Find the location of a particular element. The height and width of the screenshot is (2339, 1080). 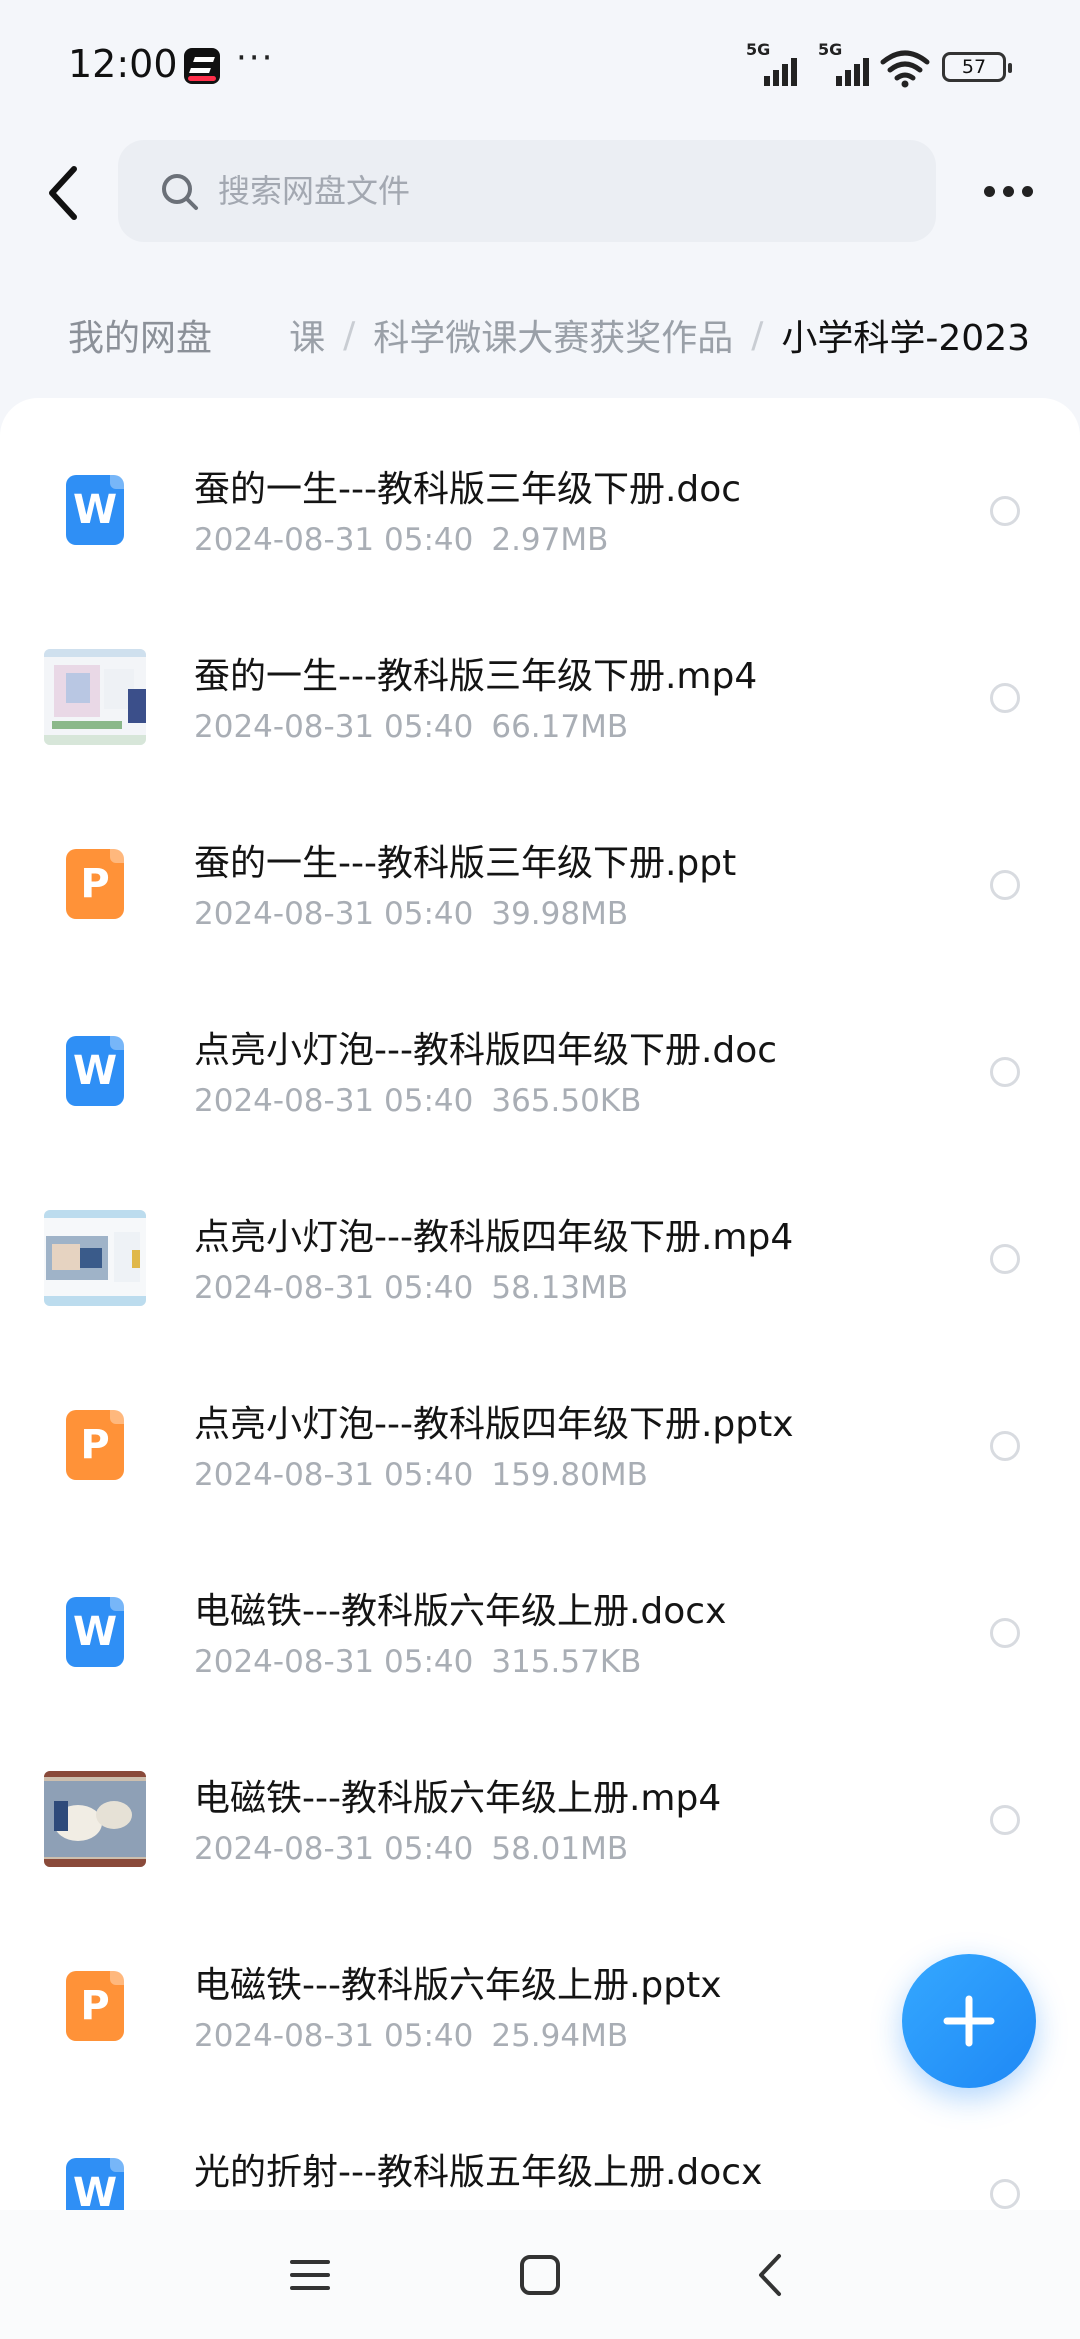

signal-1-label: 5G is located at coordinates (758, 49).